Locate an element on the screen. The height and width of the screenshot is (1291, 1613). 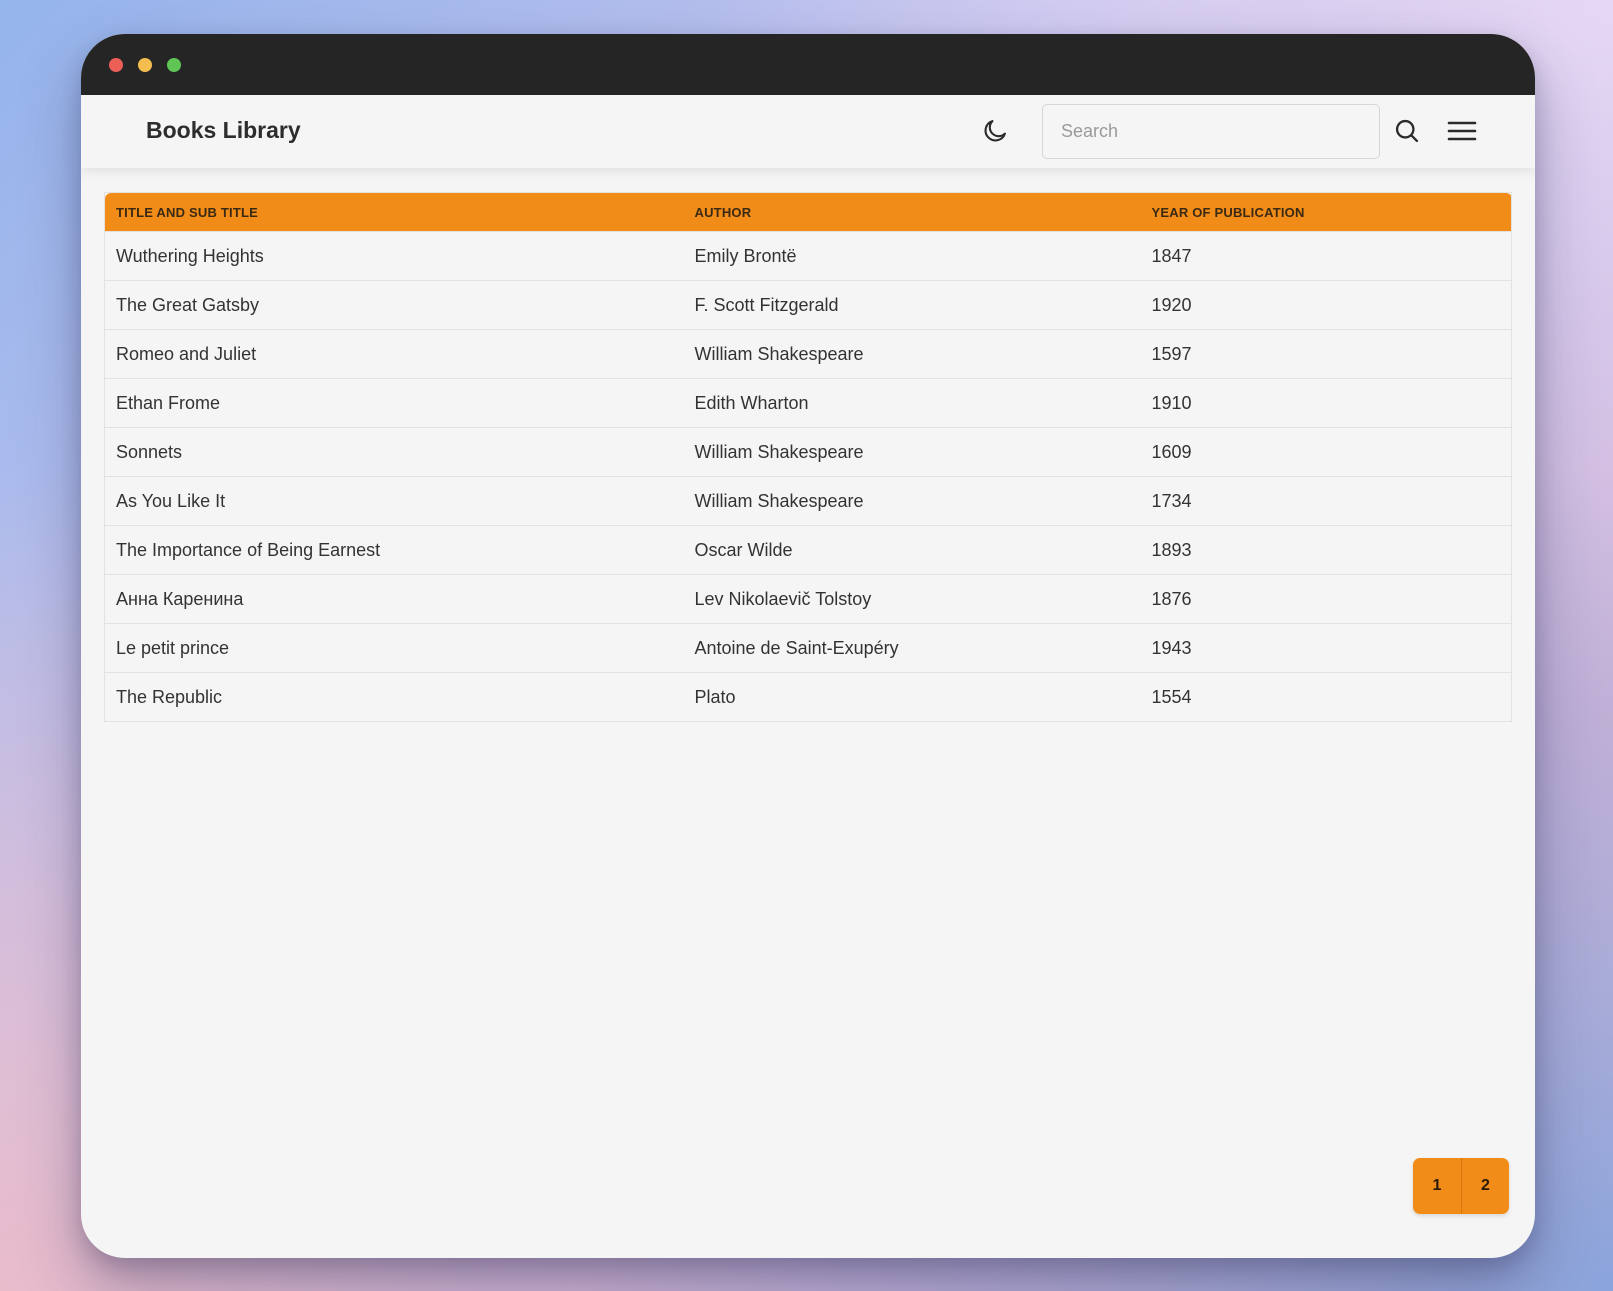
cell-author: Plato is located at coordinates (912, 697).